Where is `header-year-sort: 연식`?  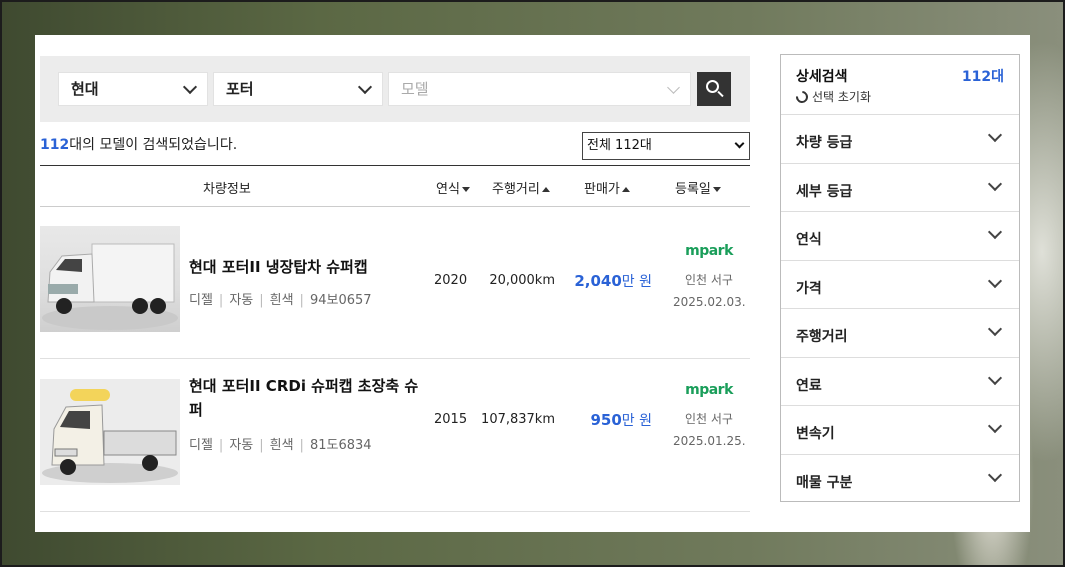 header-year-sort: 연식 is located at coordinates (453, 187).